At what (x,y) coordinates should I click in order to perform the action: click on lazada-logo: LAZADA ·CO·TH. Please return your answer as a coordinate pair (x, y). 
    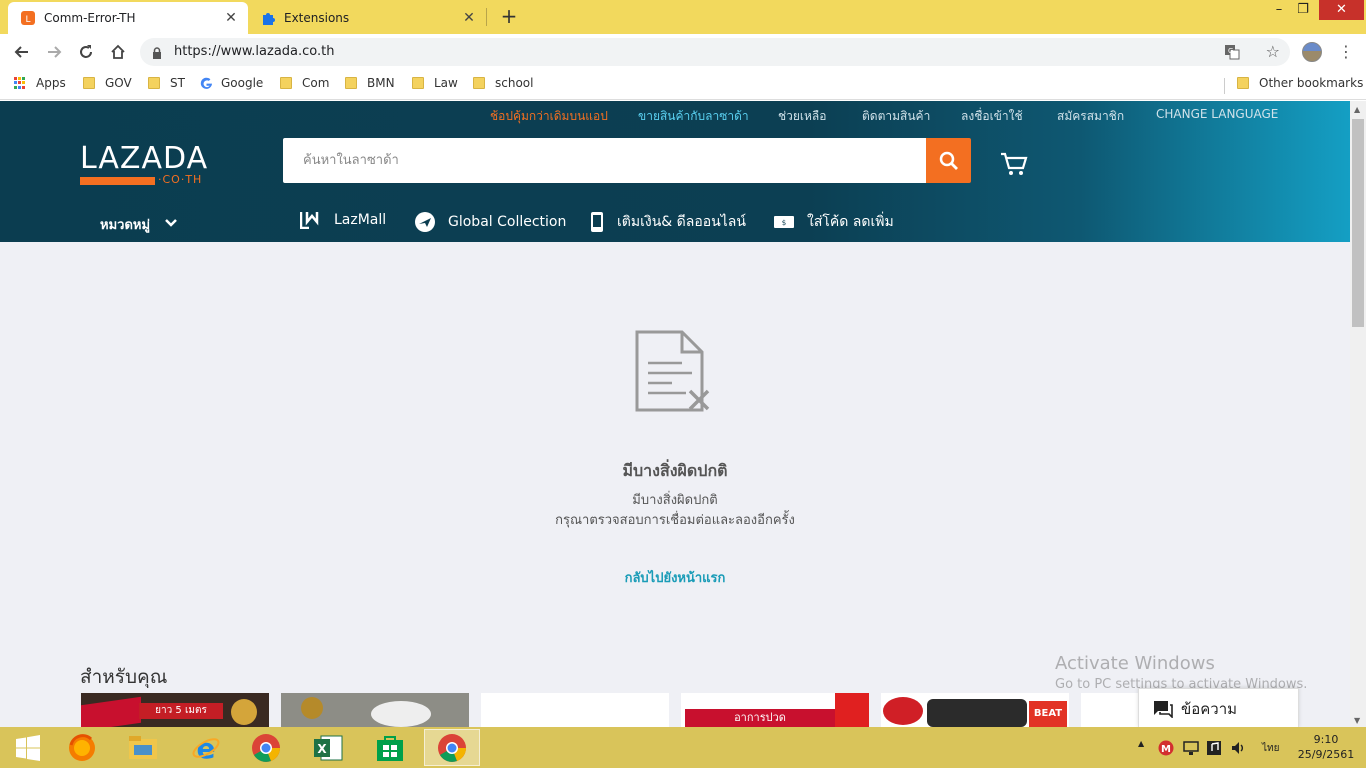
    Looking at the image, I should click on (145, 166).